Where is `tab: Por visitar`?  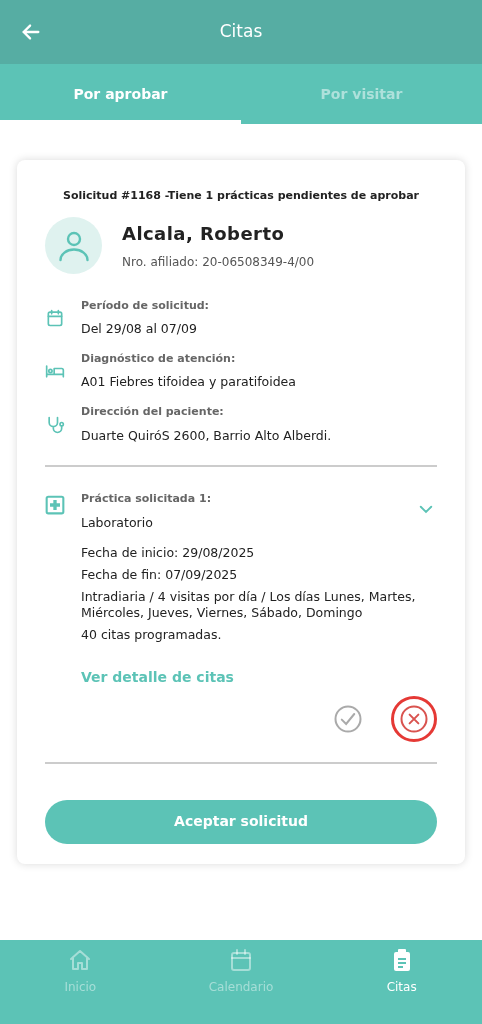 tab: Por visitar is located at coordinates (361, 94).